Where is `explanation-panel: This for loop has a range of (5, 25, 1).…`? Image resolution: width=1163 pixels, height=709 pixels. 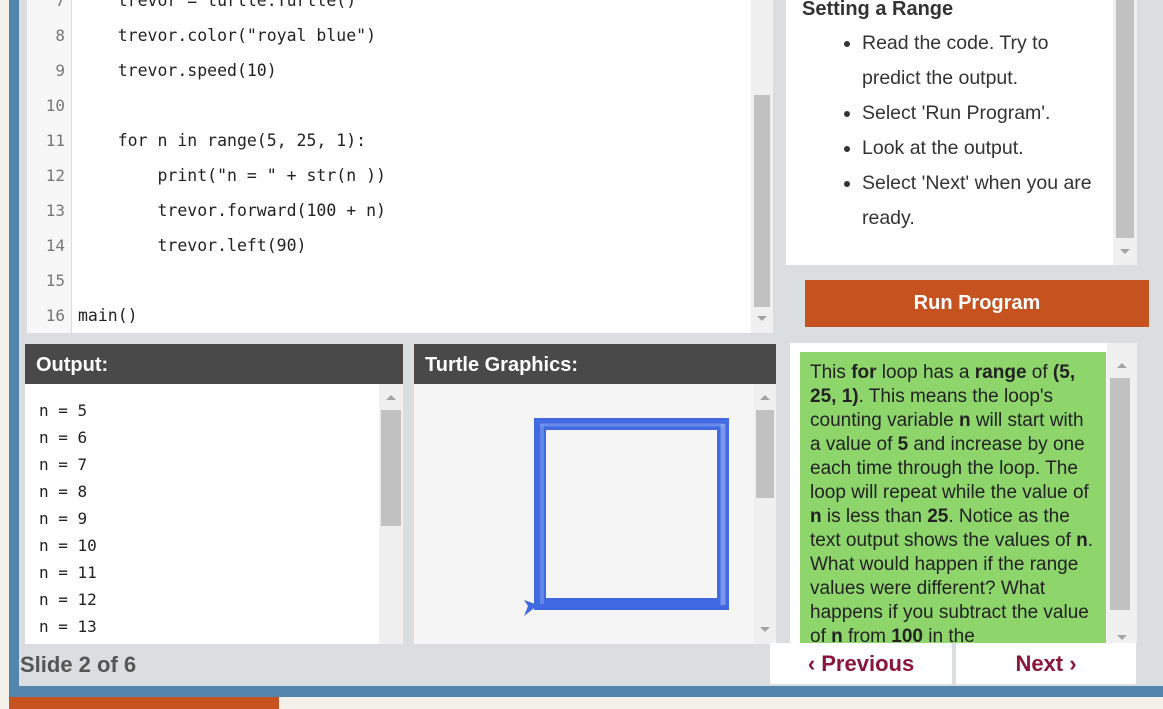 explanation-panel: This for loop has a range of (5, 25, 1).… is located at coordinates (963, 493).